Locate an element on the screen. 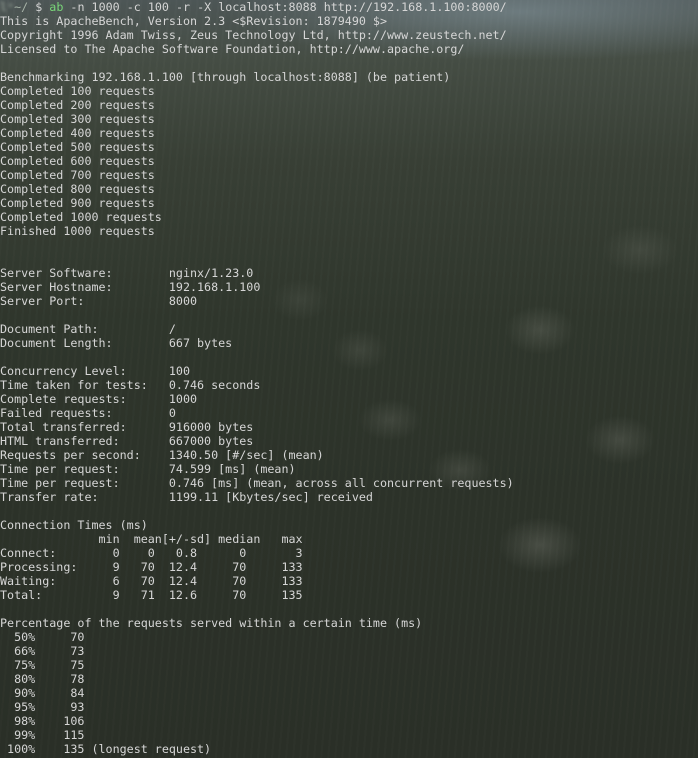 The image size is (698, 758). output-line: Time taken for tests: 0.746 seconds is located at coordinates (130, 385).